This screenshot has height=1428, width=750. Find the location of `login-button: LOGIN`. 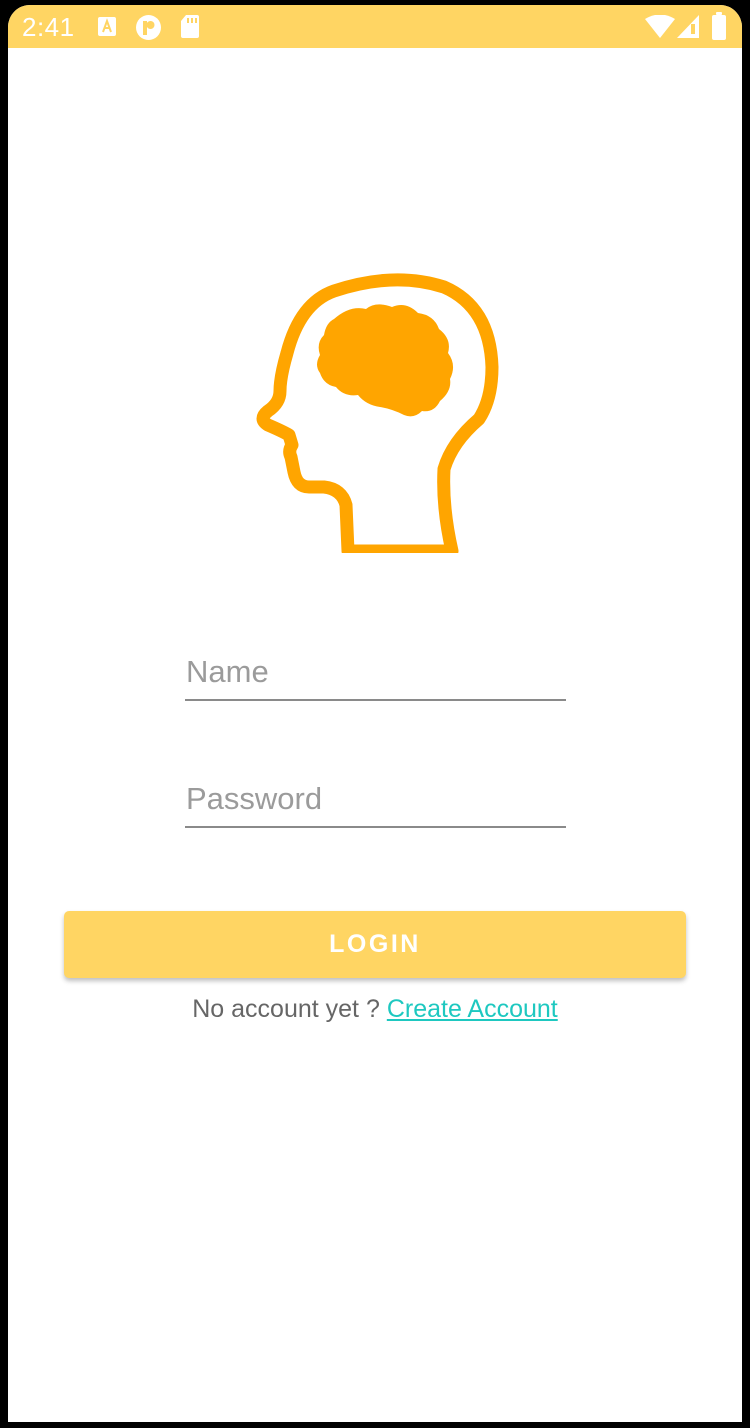

login-button: LOGIN is located at coordinates (375, 944).